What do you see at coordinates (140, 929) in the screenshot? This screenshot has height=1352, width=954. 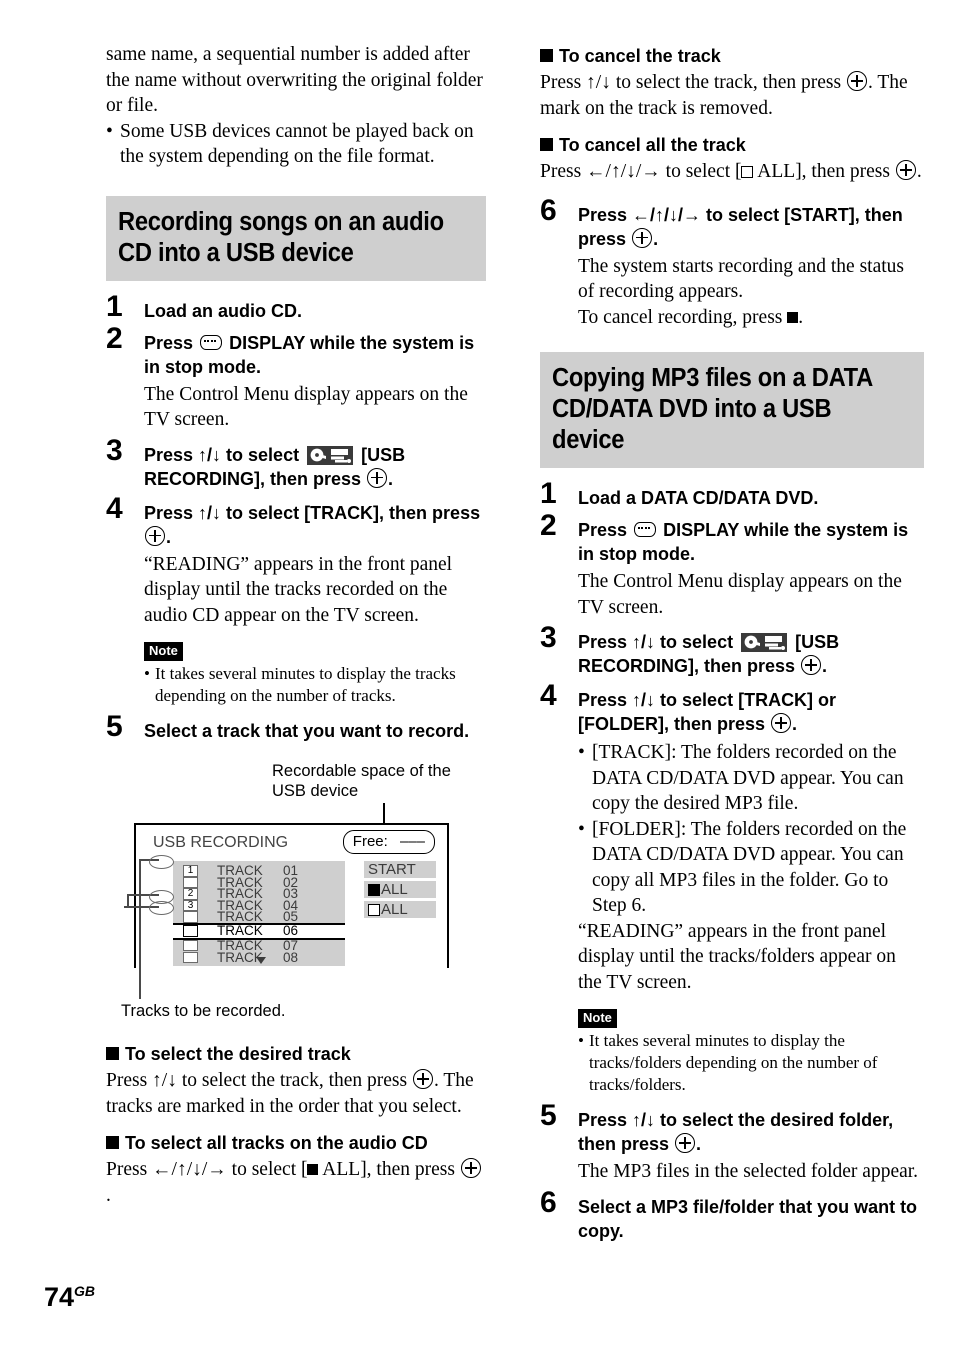 I see `bracket-vertical-line` at bounding box center [140, 929].